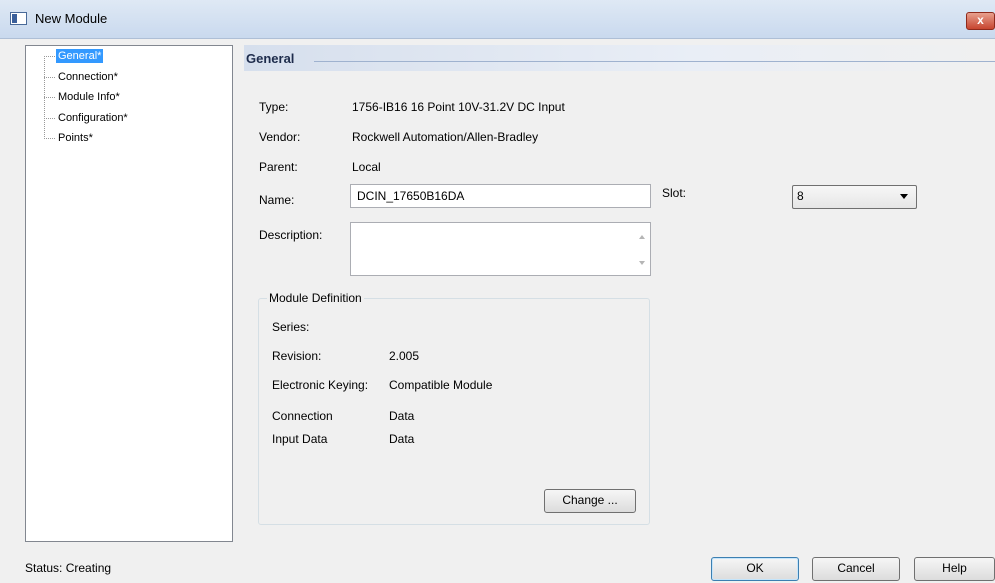 This screenshot has width=995, height=583. What do you see at coordinates (641, 249) in the screenshot?
I see `description-scrollbar` at bounding box center [641, 249].